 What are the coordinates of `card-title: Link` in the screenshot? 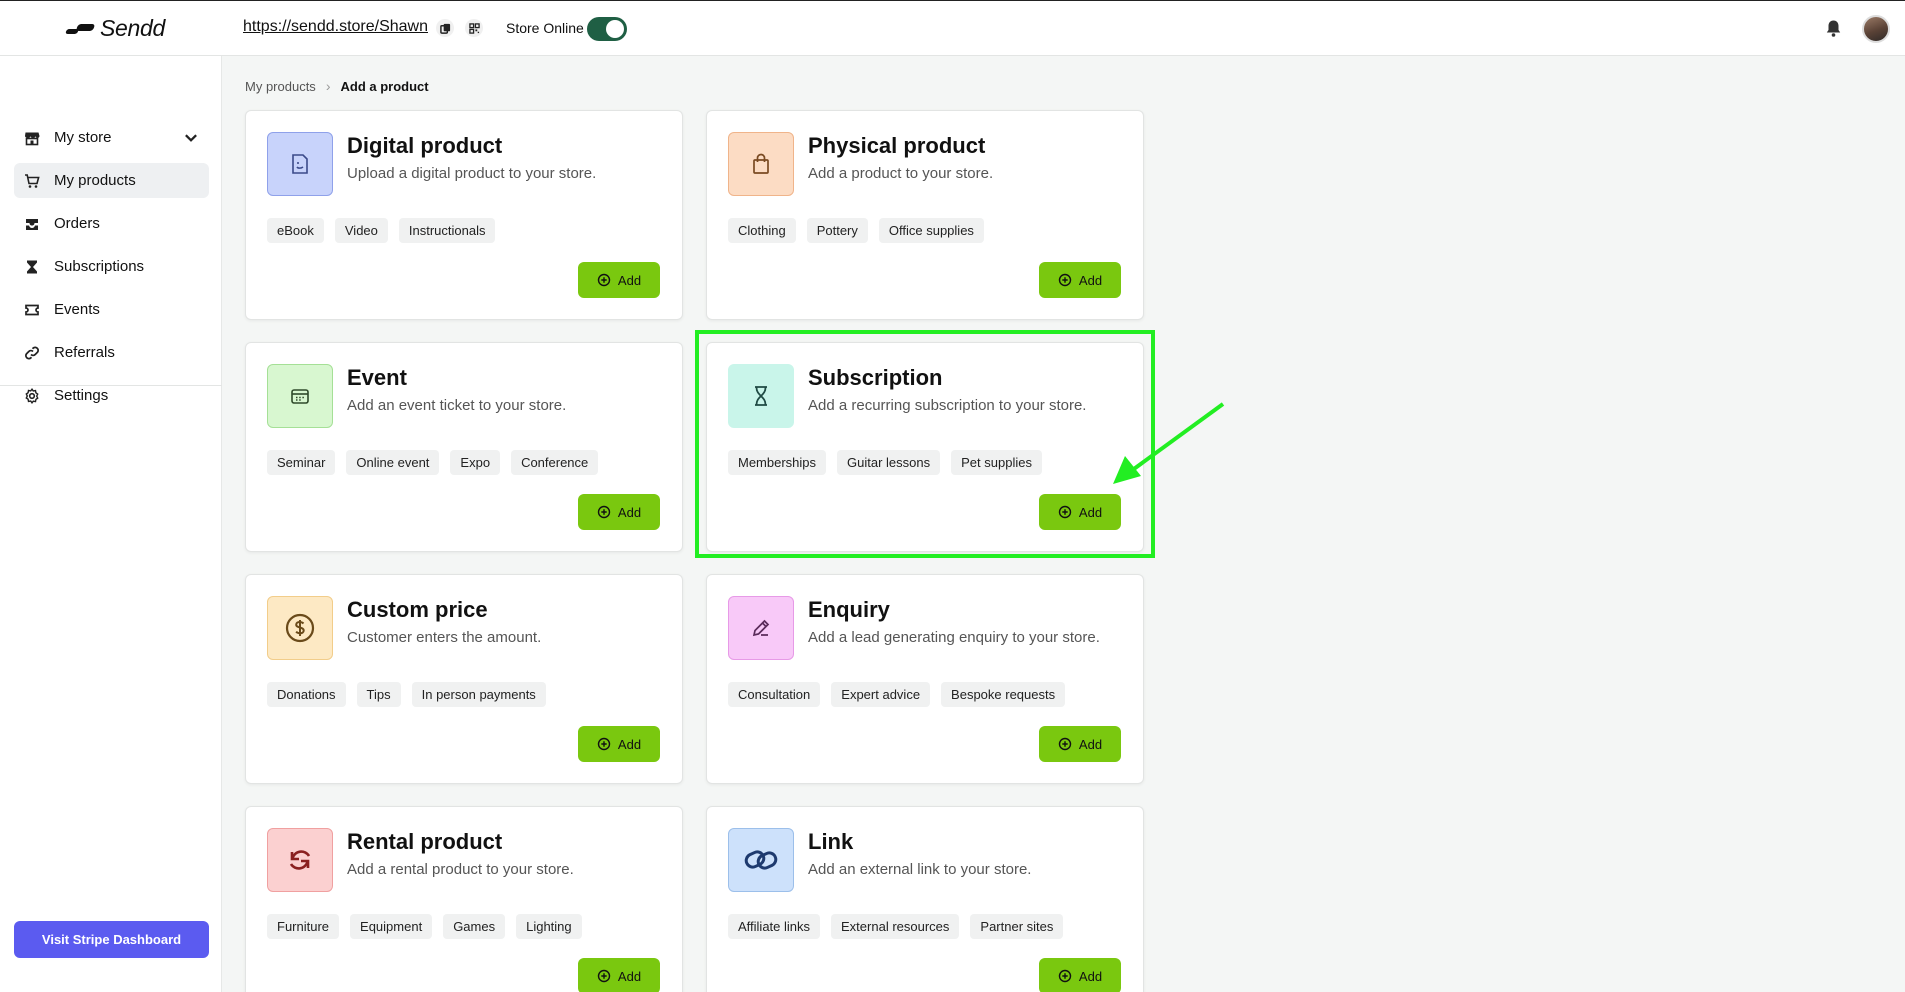 It's located at (831, 841).